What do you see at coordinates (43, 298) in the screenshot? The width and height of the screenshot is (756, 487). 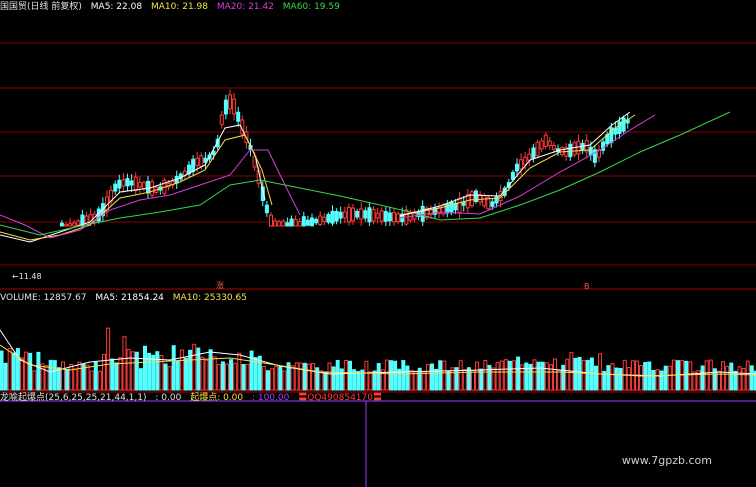 I see `volume-label: VOLUME: 12857.67` at bounding box center [43, 298].